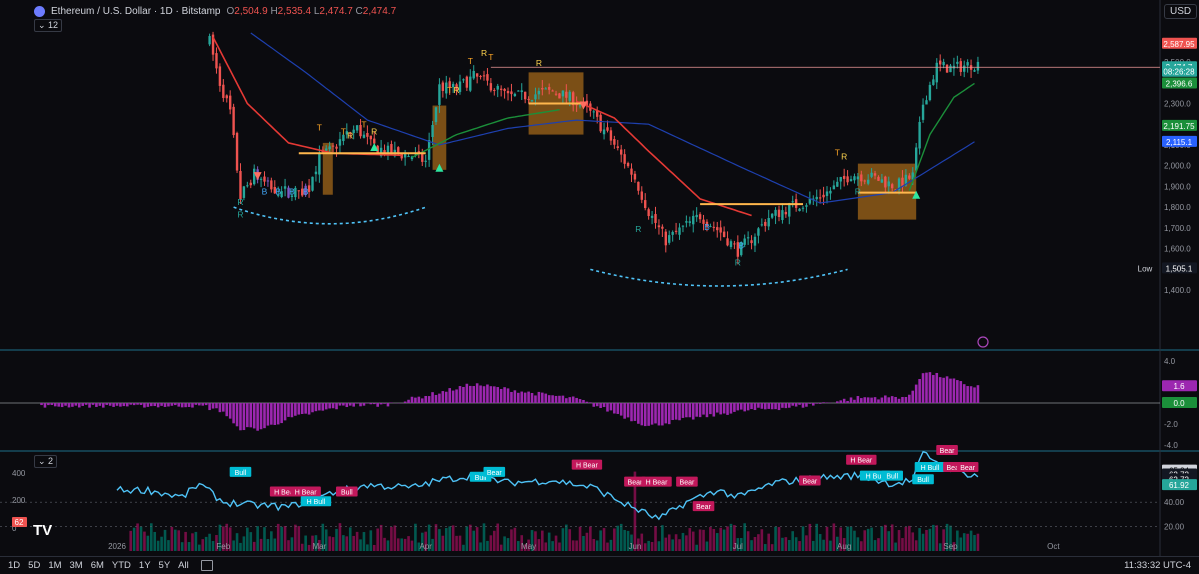 The width and height of the screenshot is (1199, 574). What do you see at coordinates (1157, 565) in the screenshot?
I see `clock-timezone: 11:33:32 UTC-4` at bounding box center [1157, 565].